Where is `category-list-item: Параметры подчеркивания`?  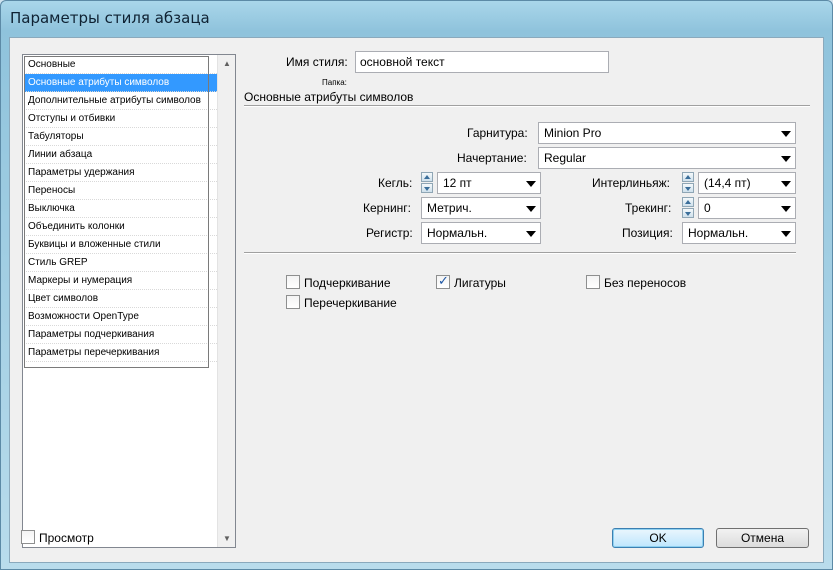
category-list-item: Параметры подчеркивания is located at coordinates (120, 335).